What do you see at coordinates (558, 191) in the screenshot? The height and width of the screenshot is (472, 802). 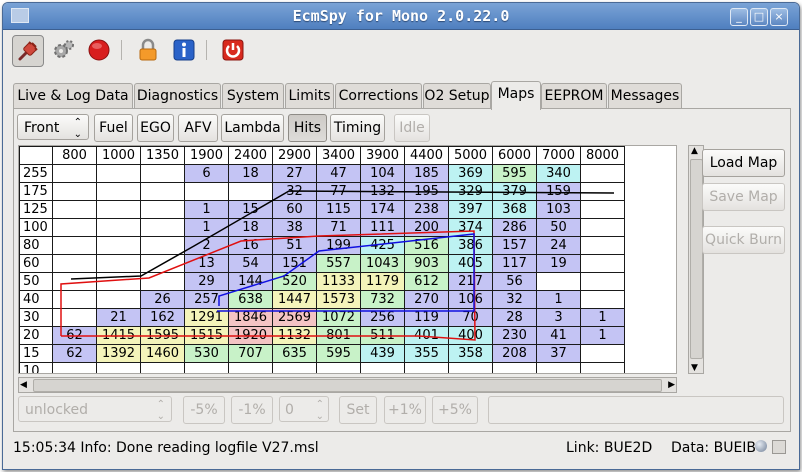 I see `map-cell: 159` at bounding box center [558, 191].